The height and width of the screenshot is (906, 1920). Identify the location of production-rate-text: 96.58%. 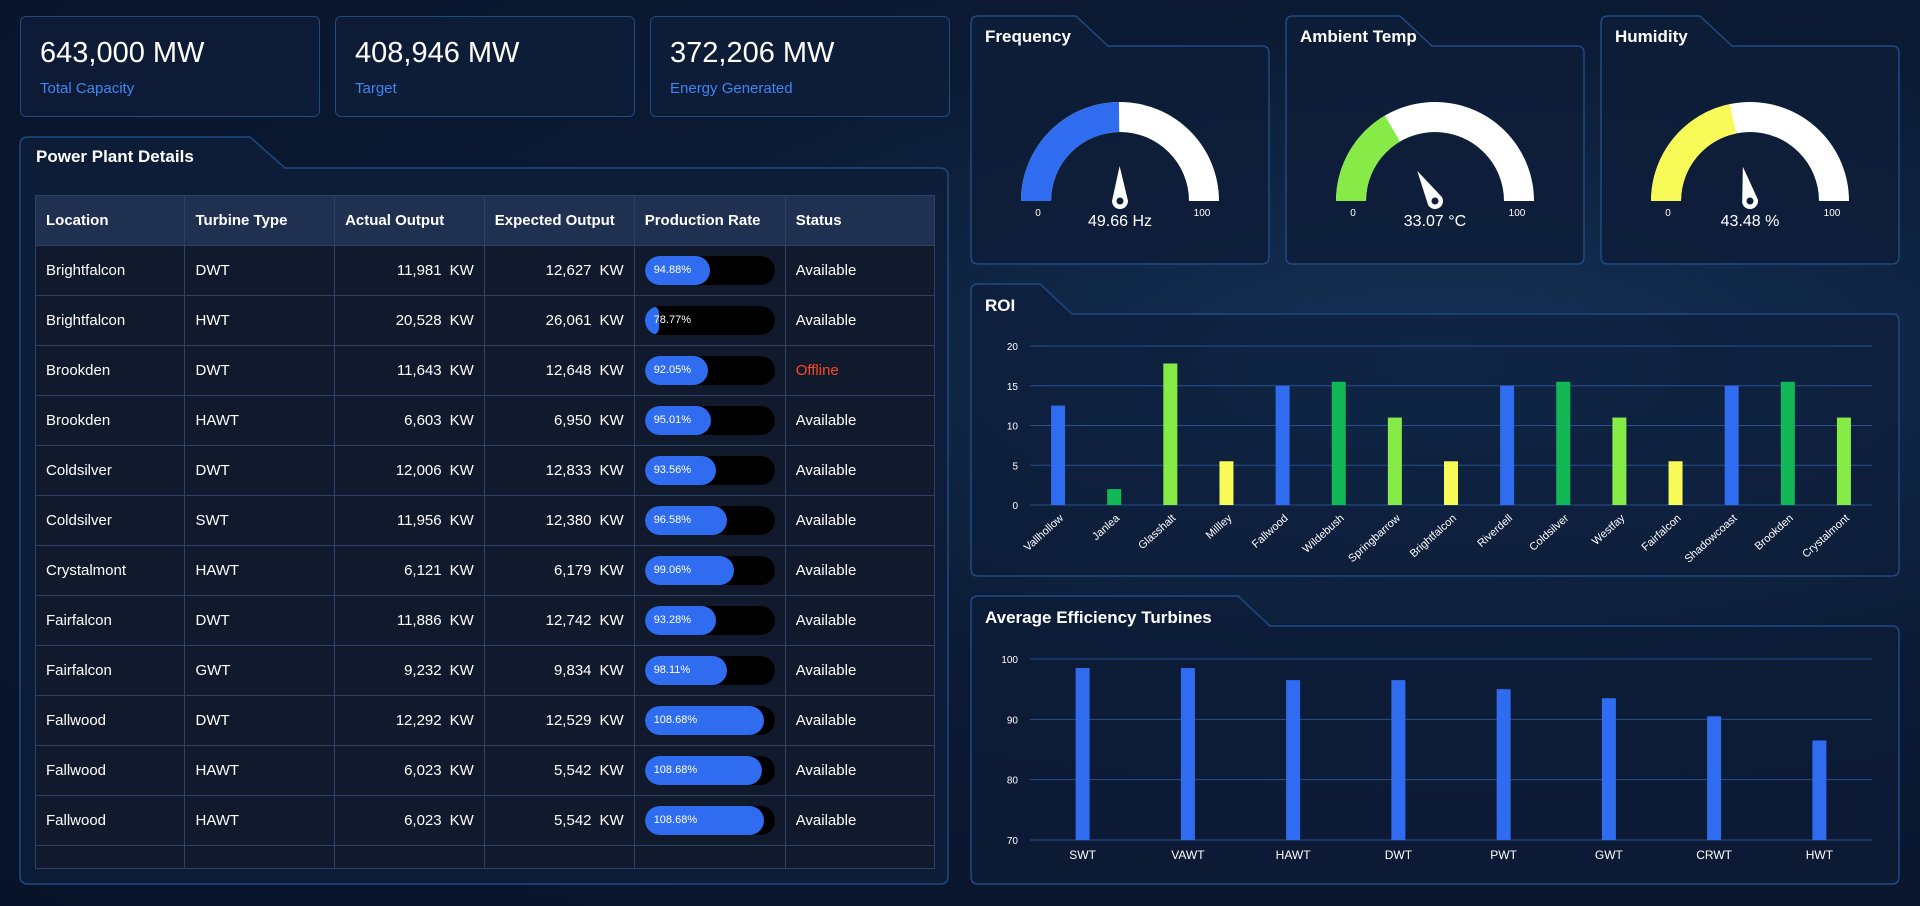
(672, 520).